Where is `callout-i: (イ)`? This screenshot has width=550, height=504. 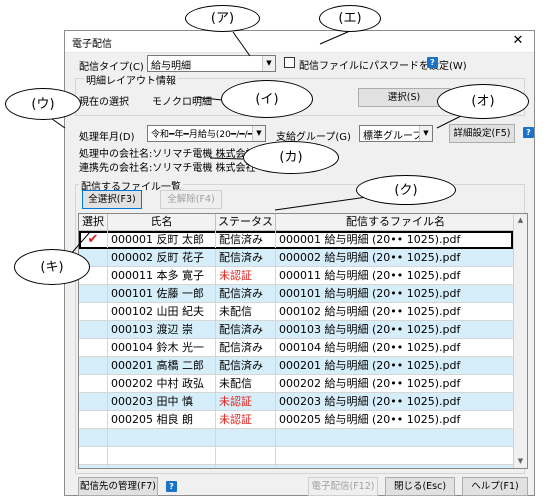 callout-i: (イ) is located at coordinates (267, 99).